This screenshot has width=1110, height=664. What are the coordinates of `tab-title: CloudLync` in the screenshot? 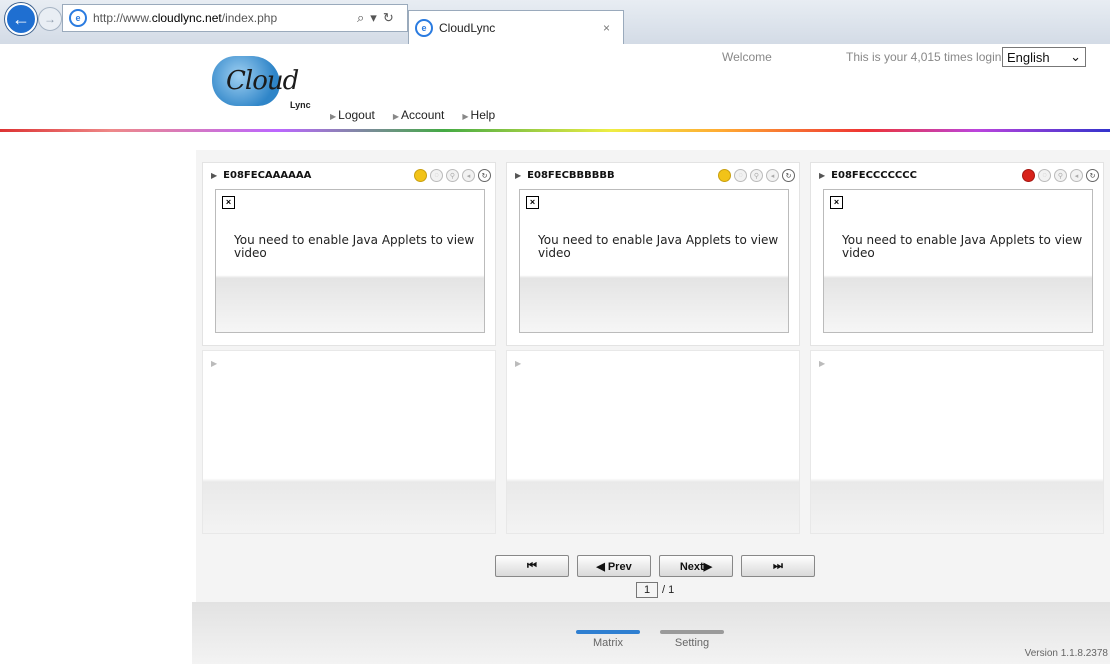 It's located at (467, 28).